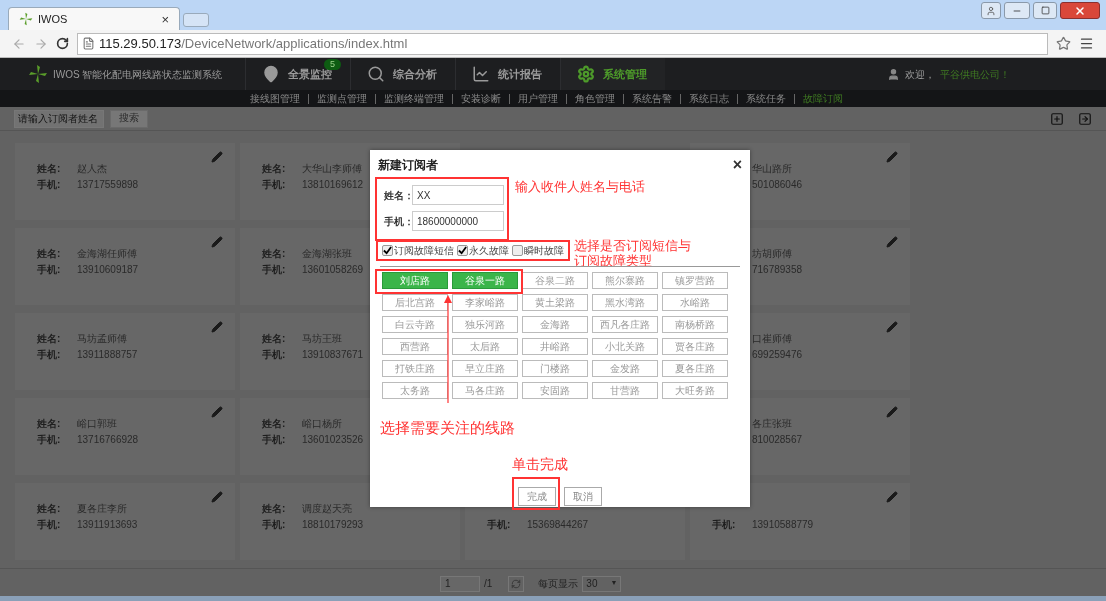 This screenshot has height=601, width=1106. Describe the element at coordinates (695, 346) in the screenshot. I see `route-button: 贾各庄路` at that location.